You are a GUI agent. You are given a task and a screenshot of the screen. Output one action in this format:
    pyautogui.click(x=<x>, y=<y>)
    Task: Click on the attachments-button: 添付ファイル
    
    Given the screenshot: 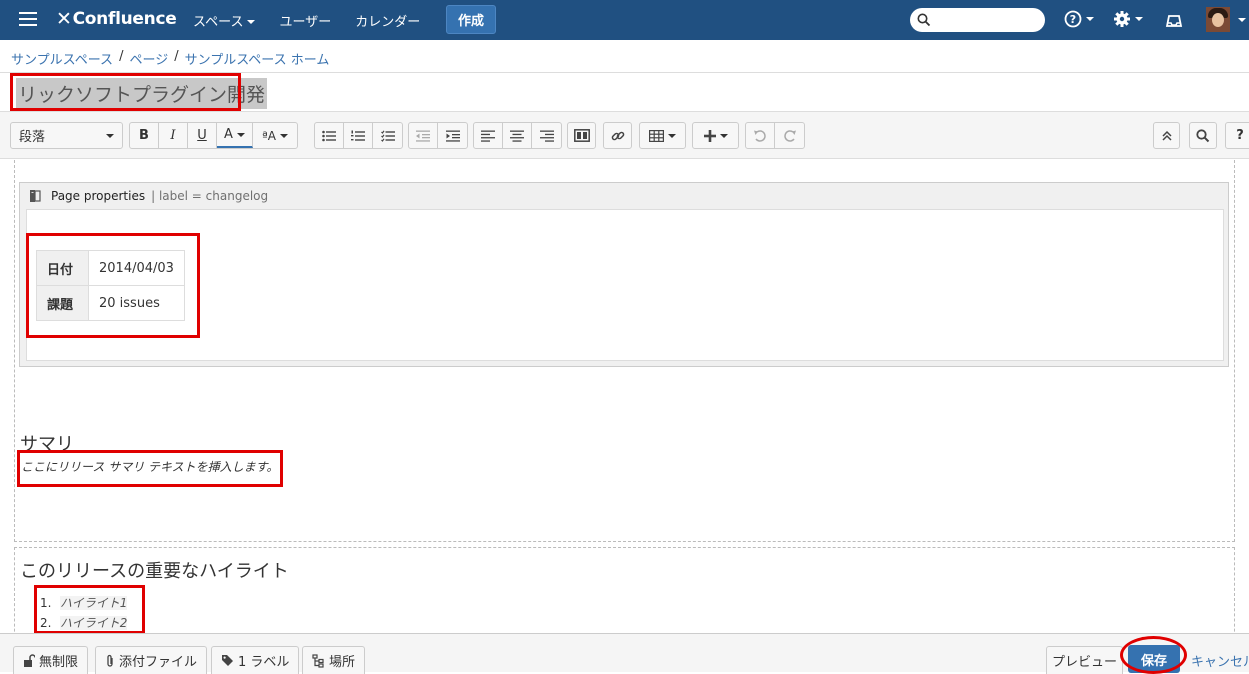 What is the action you would take?
    pyautogui.click(x=151, y=660)
    